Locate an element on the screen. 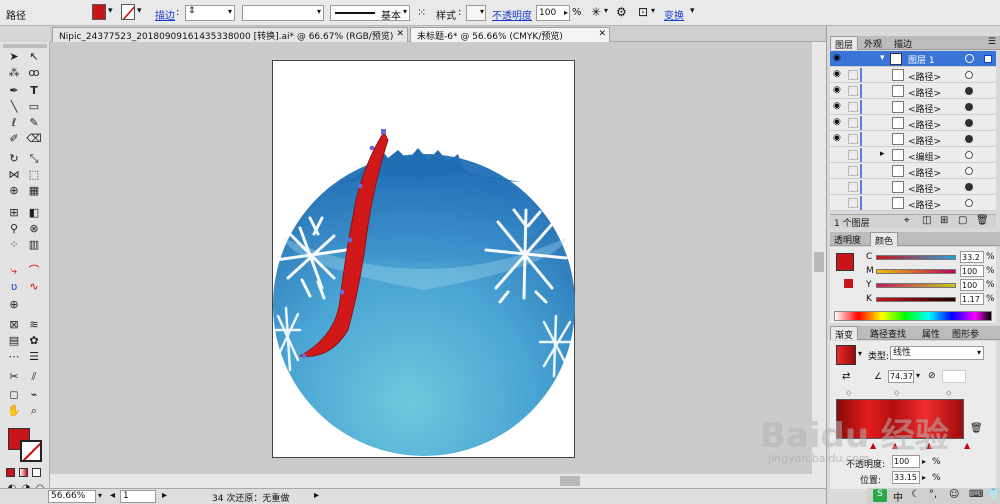  layer-row-3: ◉ <路径> is located at coordinates (913, 107).